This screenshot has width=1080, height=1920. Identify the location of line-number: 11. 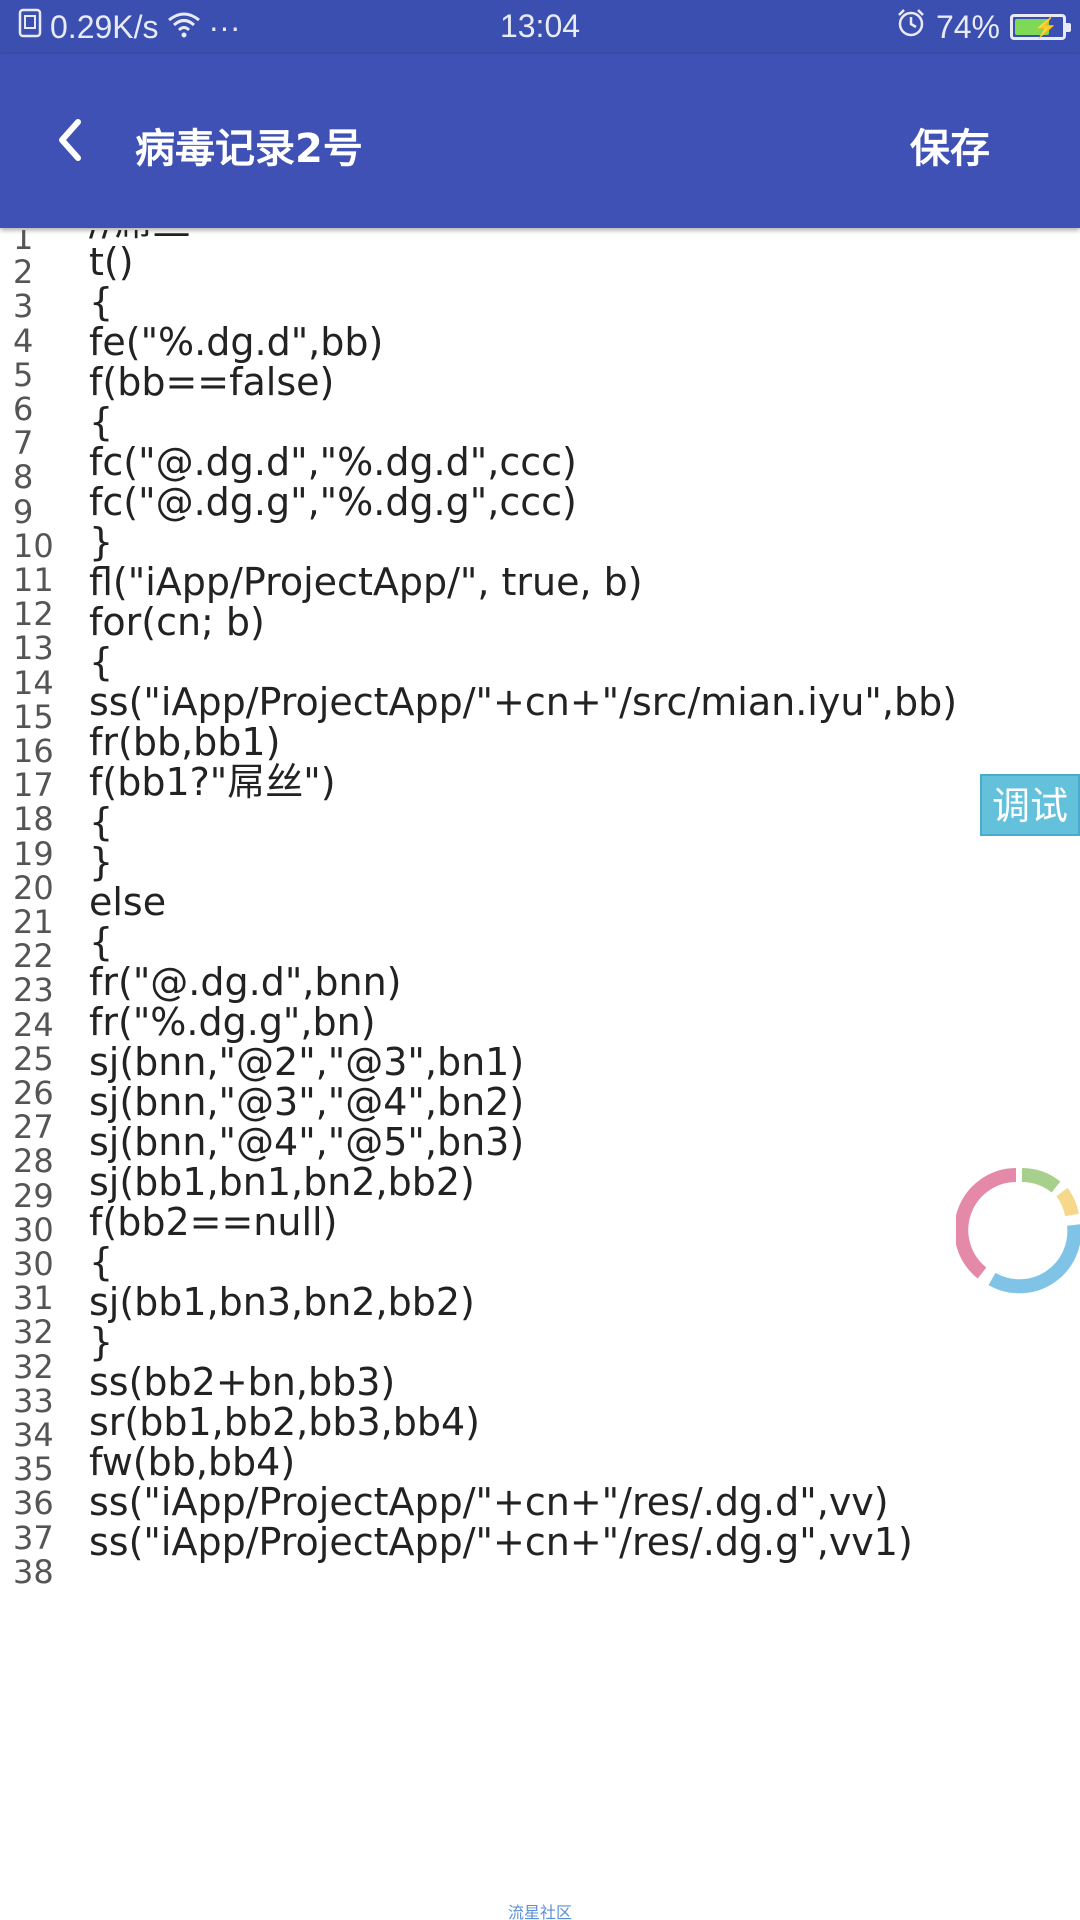
(33, 580).